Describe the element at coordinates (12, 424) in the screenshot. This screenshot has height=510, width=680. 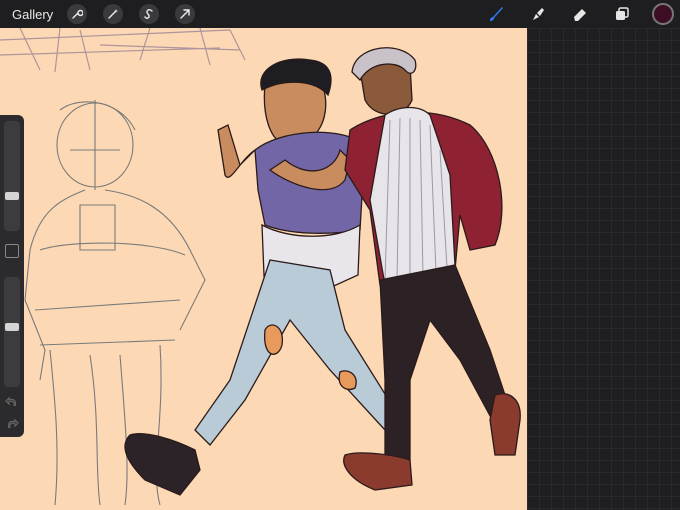
I see `redo-icon` at that location.